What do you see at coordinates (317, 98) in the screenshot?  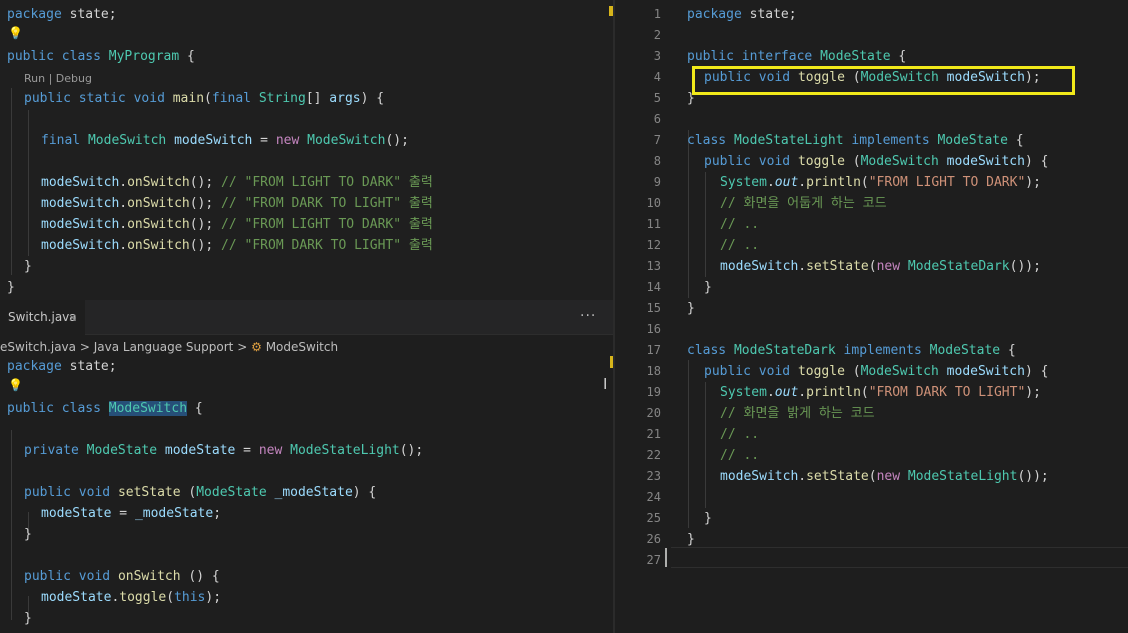 I see `code-token: []` at bounding box center [317, 98].